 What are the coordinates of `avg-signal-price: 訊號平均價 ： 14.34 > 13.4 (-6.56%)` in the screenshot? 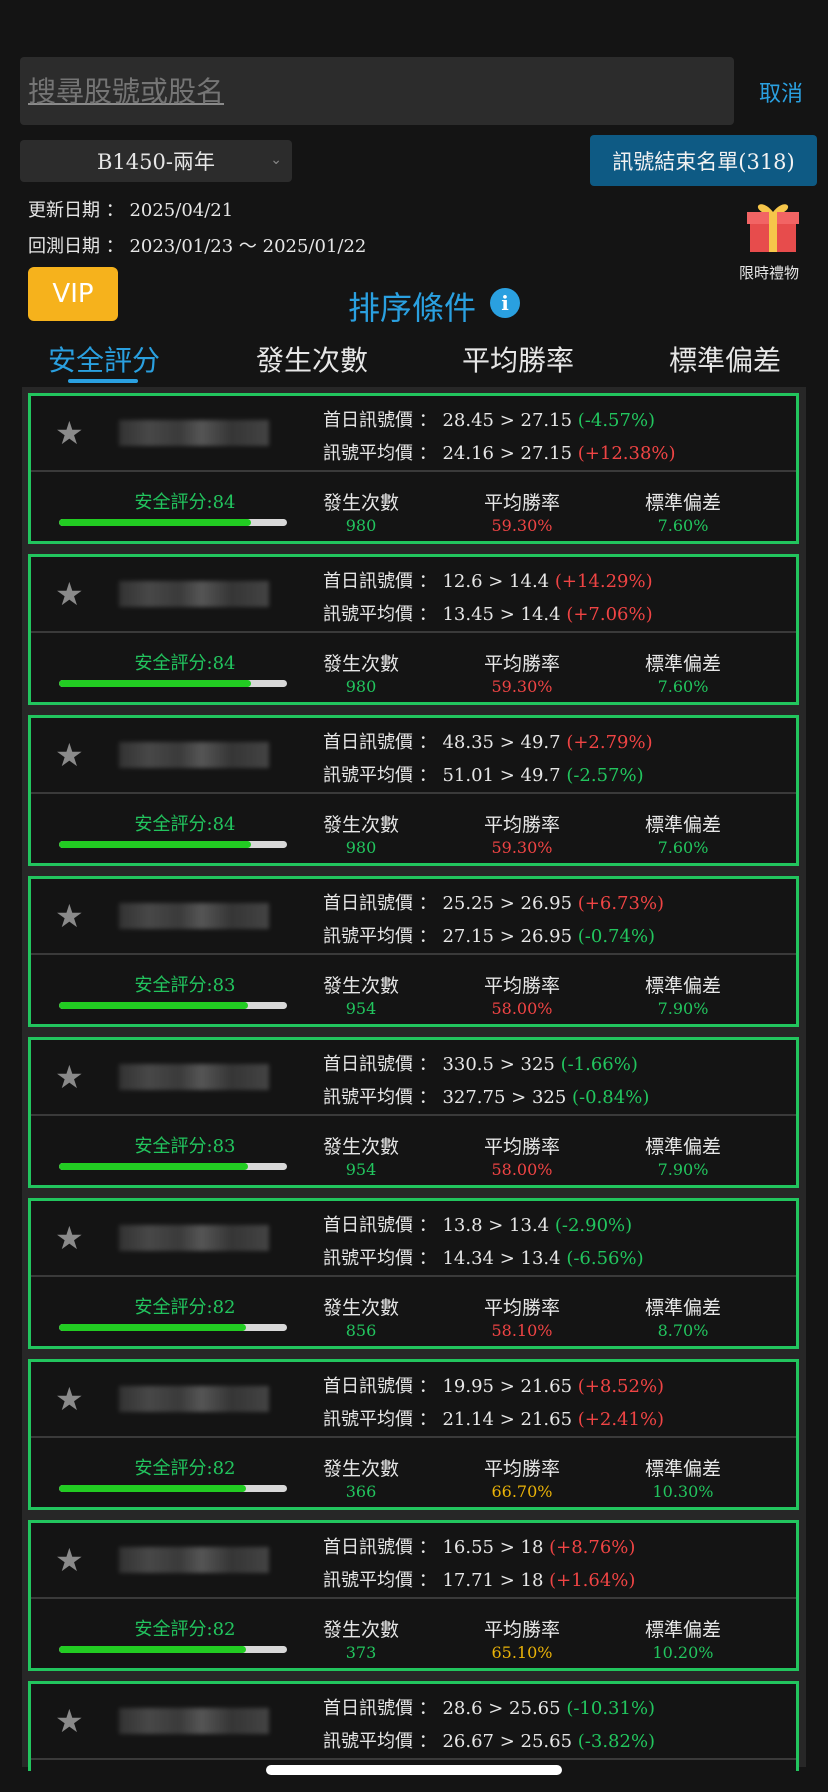 It's located at (483, 1257).